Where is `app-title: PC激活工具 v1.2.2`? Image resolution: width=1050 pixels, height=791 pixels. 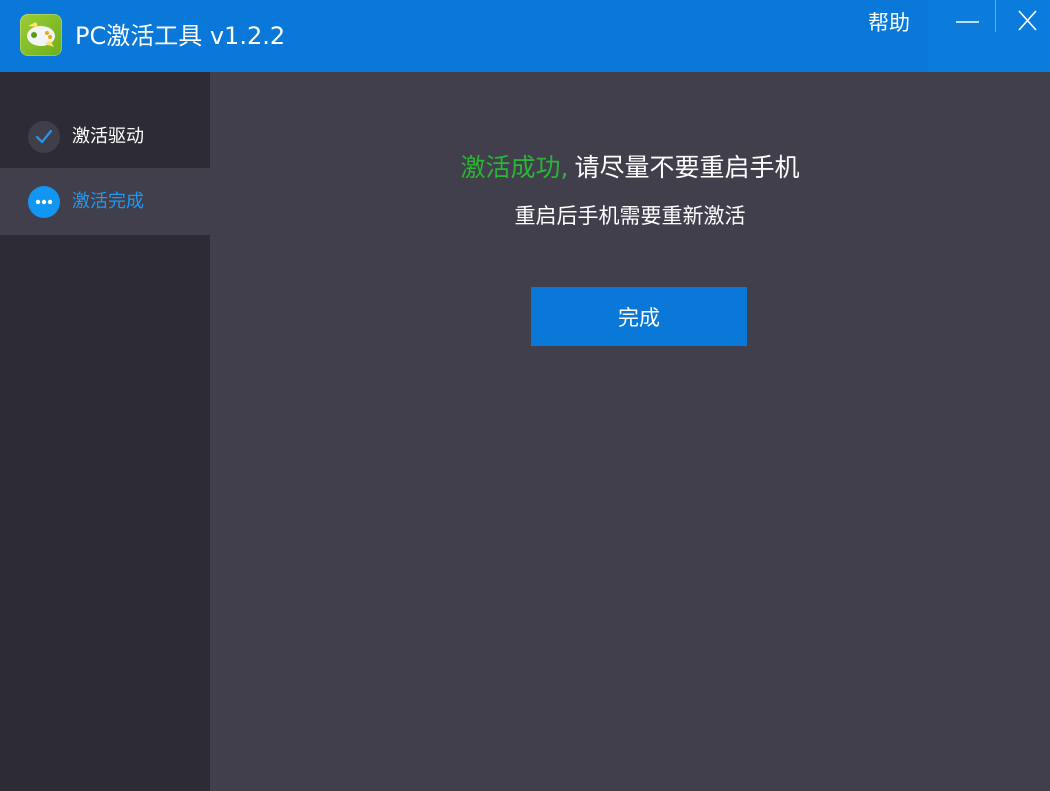 app-title: PC激活工具 v1.2.2 is located at coordinates (180, 36).